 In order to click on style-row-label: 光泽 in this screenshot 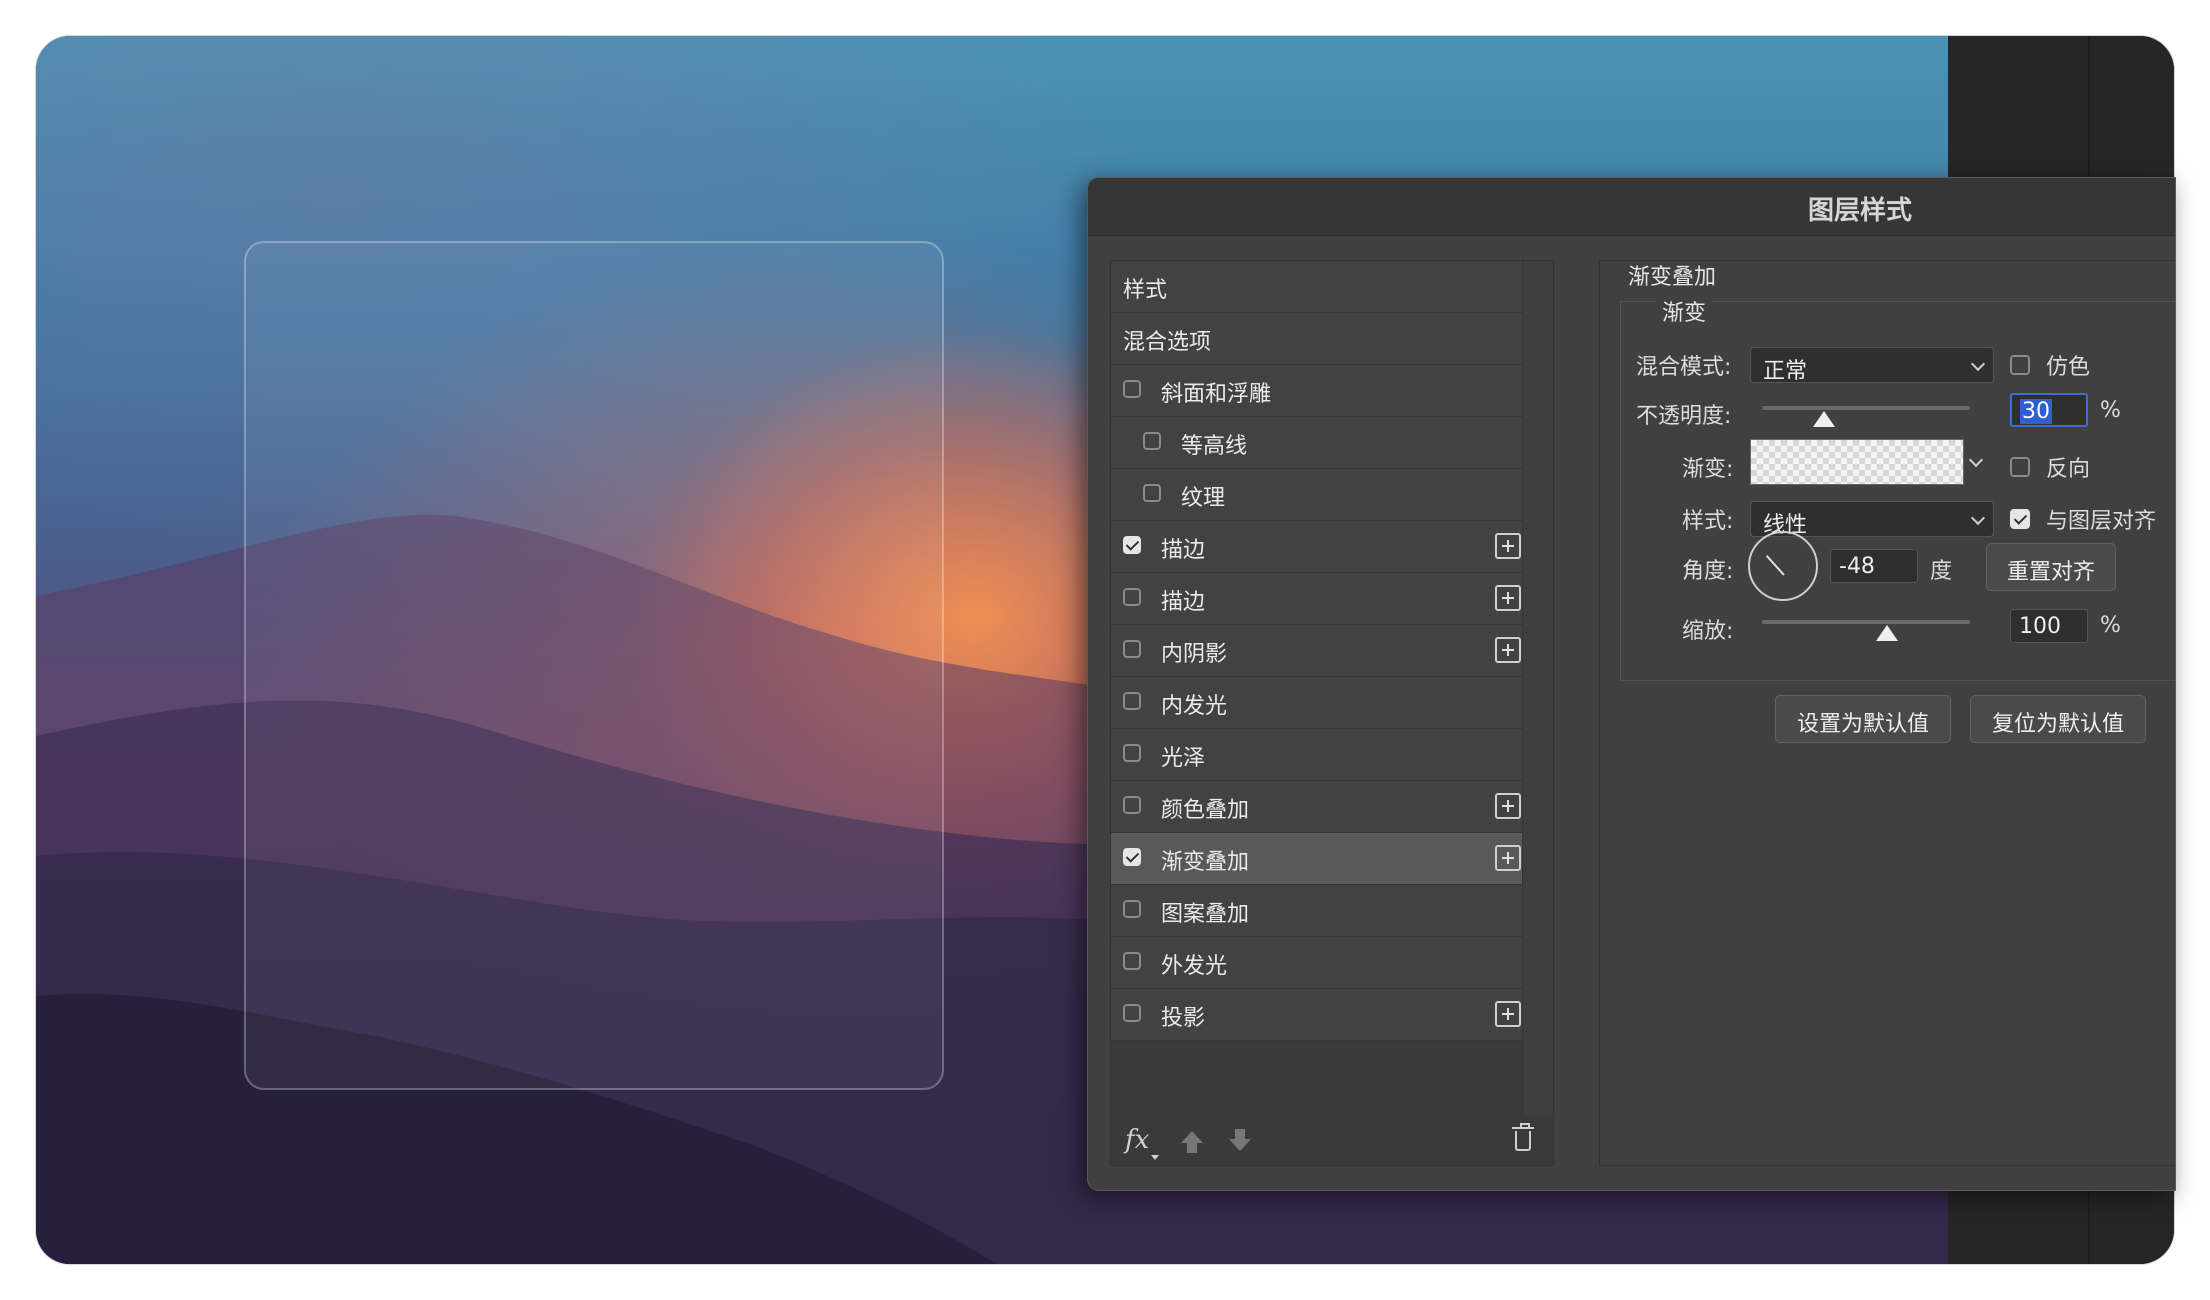, I will do `click(1183, 758)`.